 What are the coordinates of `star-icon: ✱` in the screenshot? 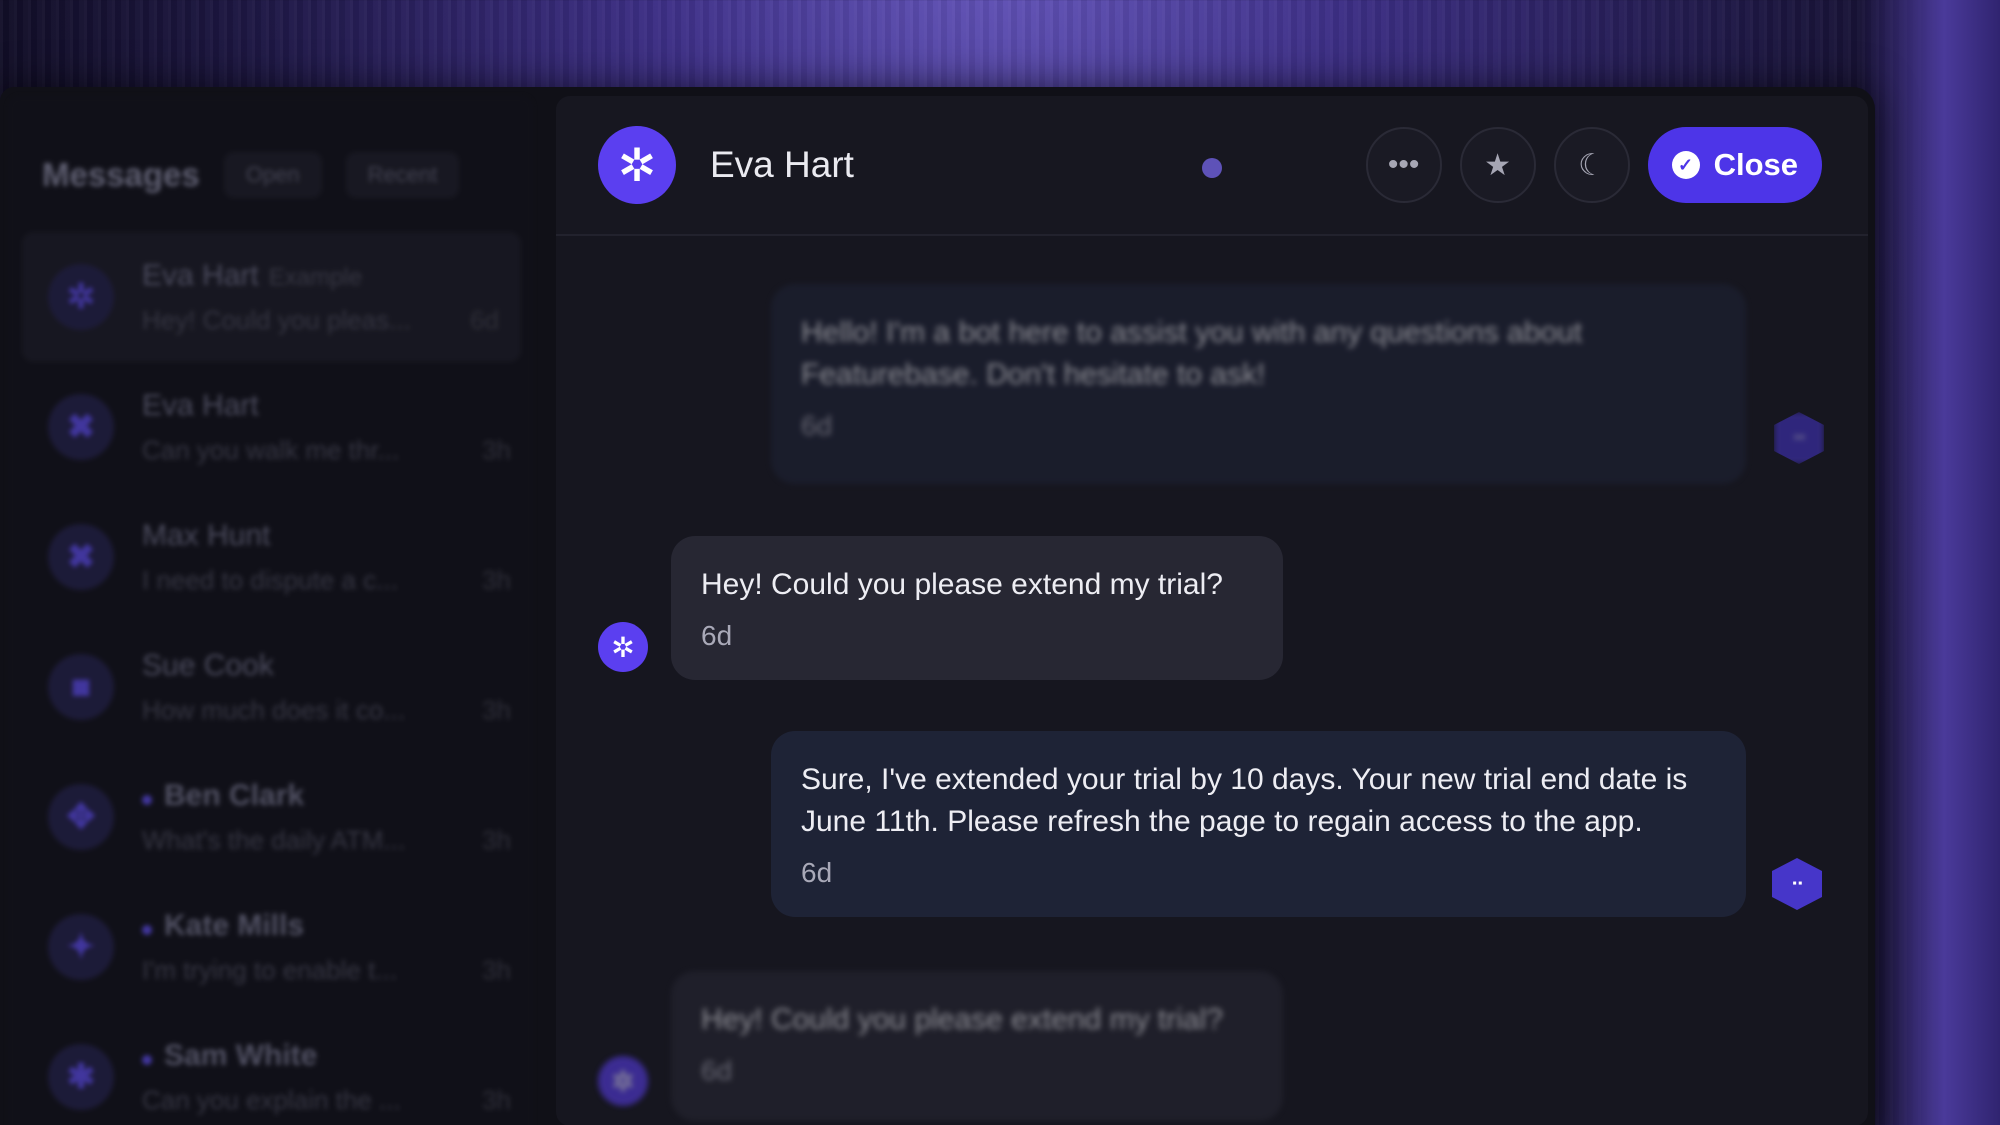 It's located at (81, 1077).